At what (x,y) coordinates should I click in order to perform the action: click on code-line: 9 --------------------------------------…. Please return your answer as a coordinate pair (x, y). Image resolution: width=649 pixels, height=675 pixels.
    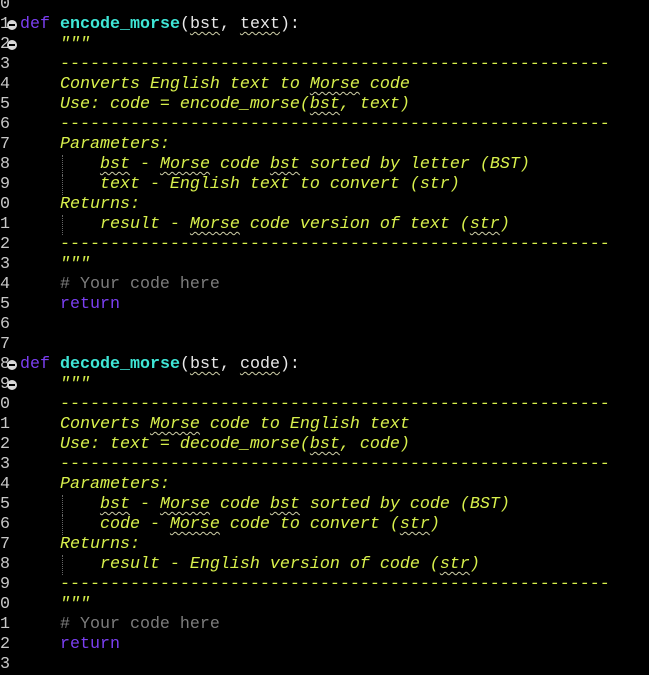
    Looking at the image, I should click on (324, 585).